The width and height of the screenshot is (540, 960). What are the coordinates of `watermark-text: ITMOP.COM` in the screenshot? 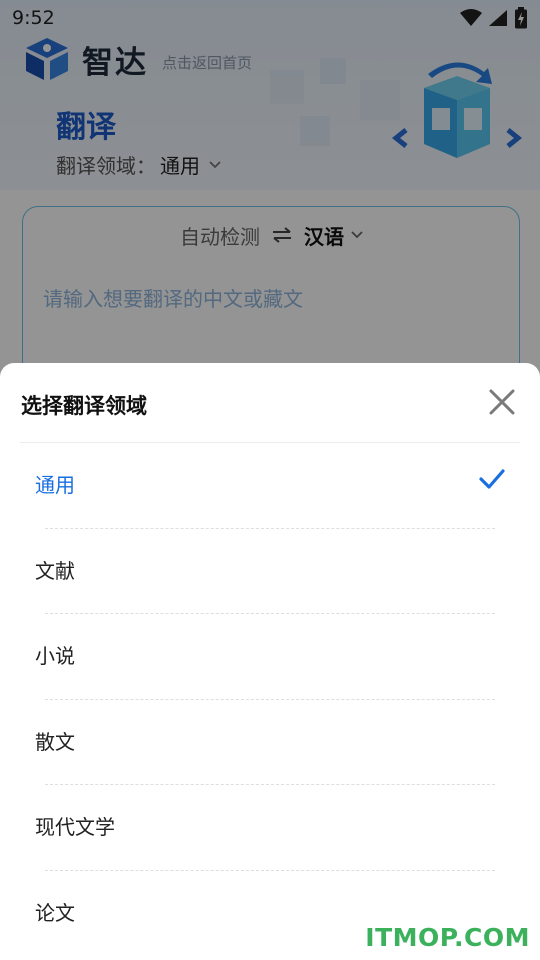 It's located at (447, 937).